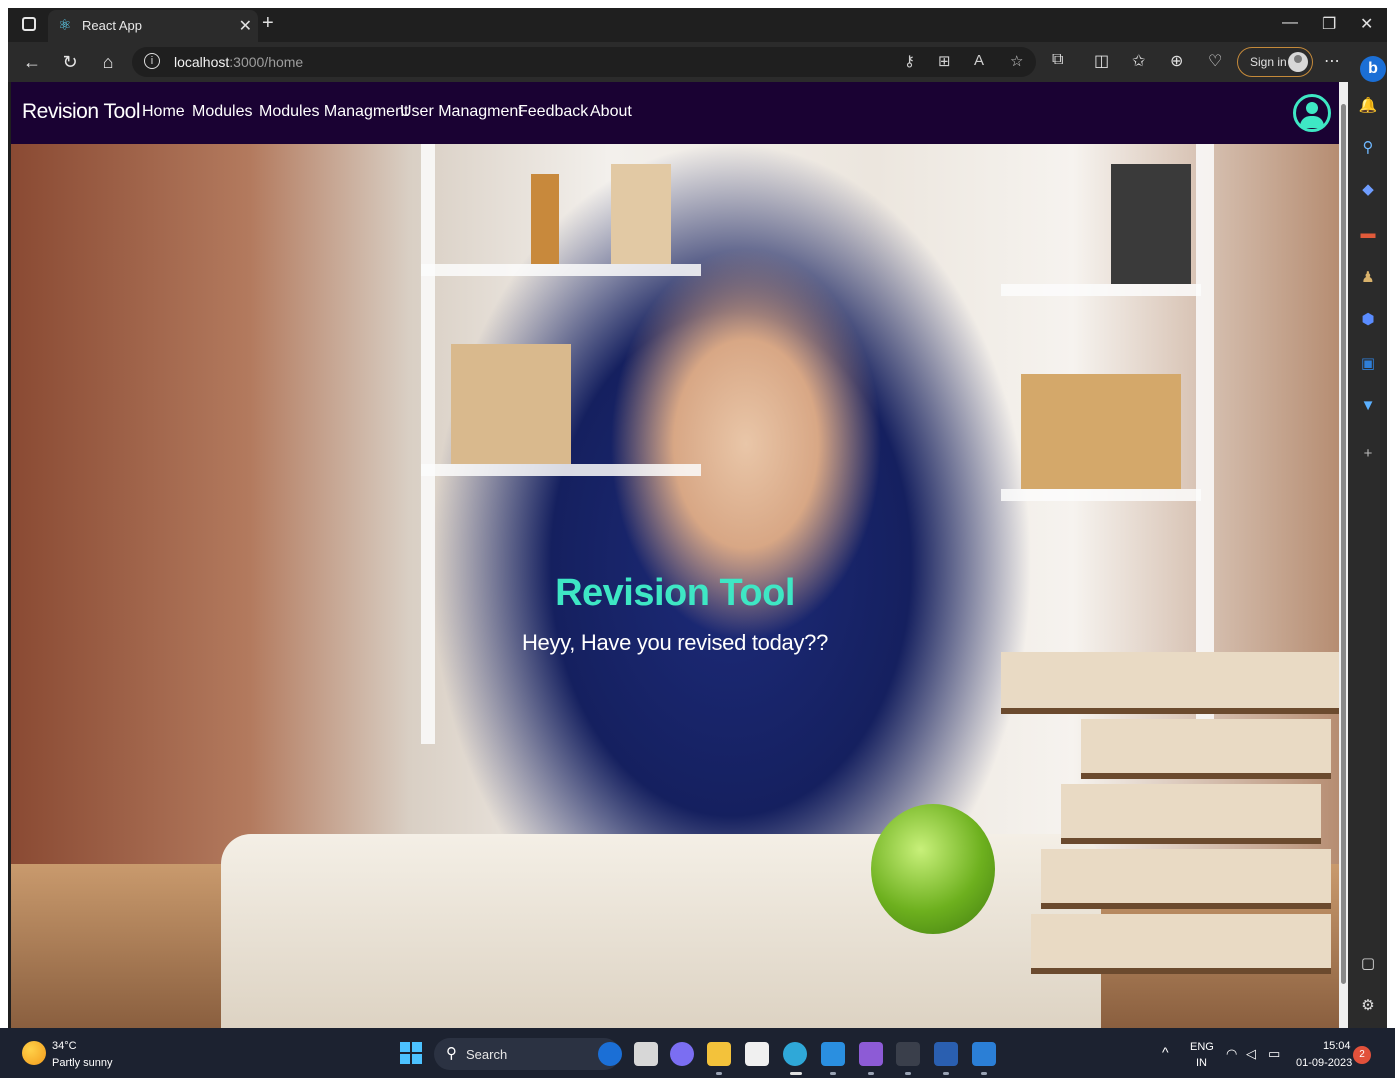  I want to click on minimize-icon: —, so click(1290, 23).